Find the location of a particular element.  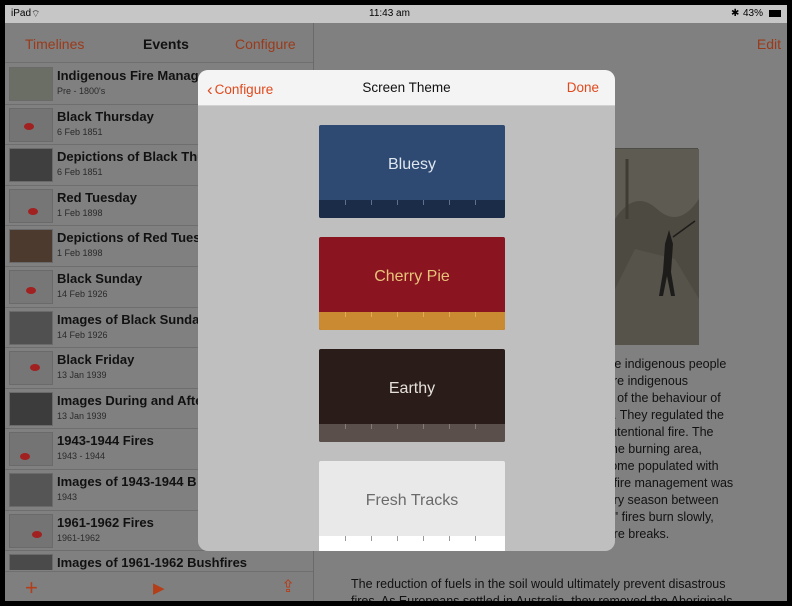

event-title: Depictions of Black Thu is located at coordinates (131, 157).